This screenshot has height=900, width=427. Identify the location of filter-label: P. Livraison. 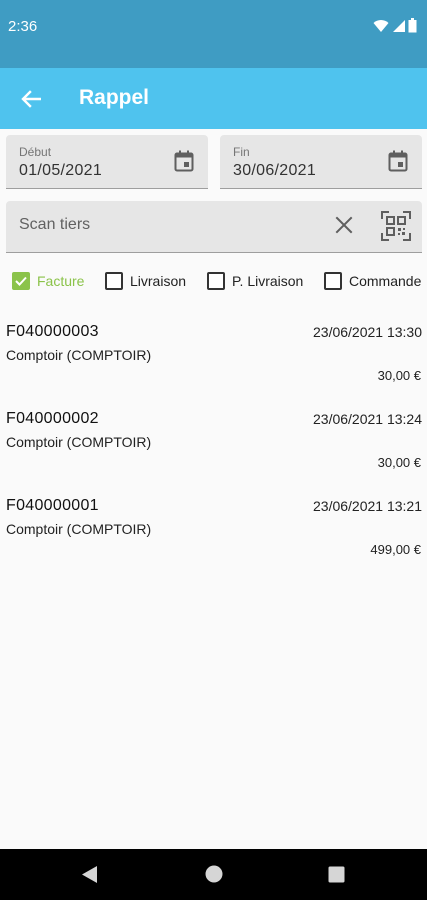
(268, 281).